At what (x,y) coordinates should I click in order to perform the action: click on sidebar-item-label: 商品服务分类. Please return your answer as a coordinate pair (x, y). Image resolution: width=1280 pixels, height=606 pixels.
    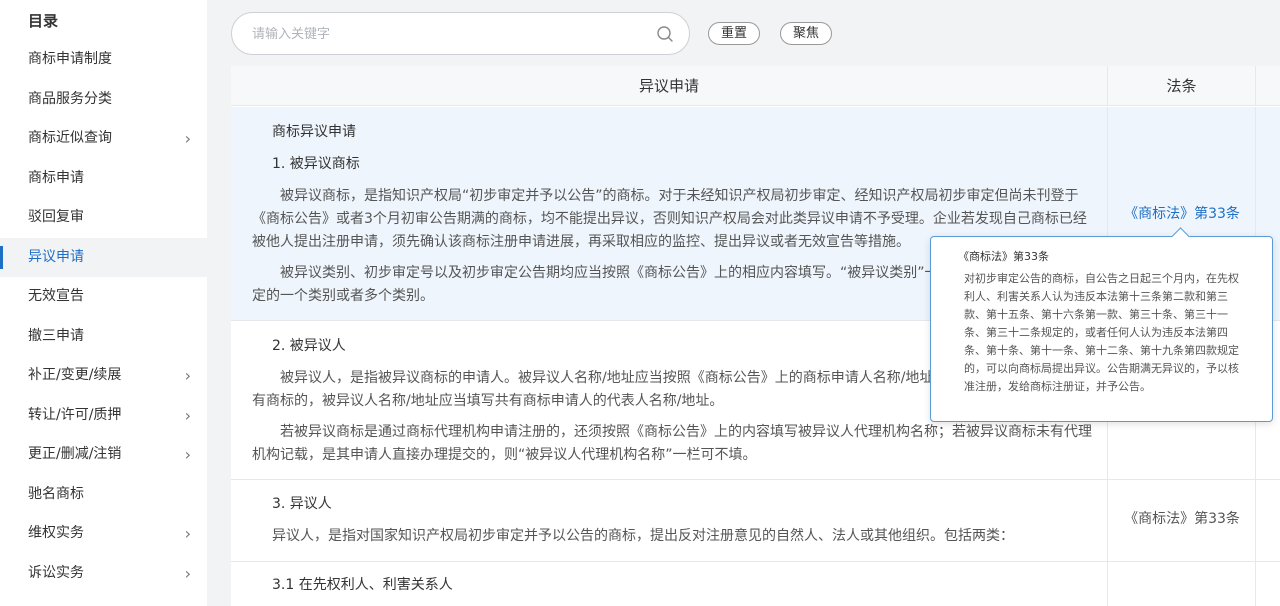
    Looking at the image, I should click on (70, 98).